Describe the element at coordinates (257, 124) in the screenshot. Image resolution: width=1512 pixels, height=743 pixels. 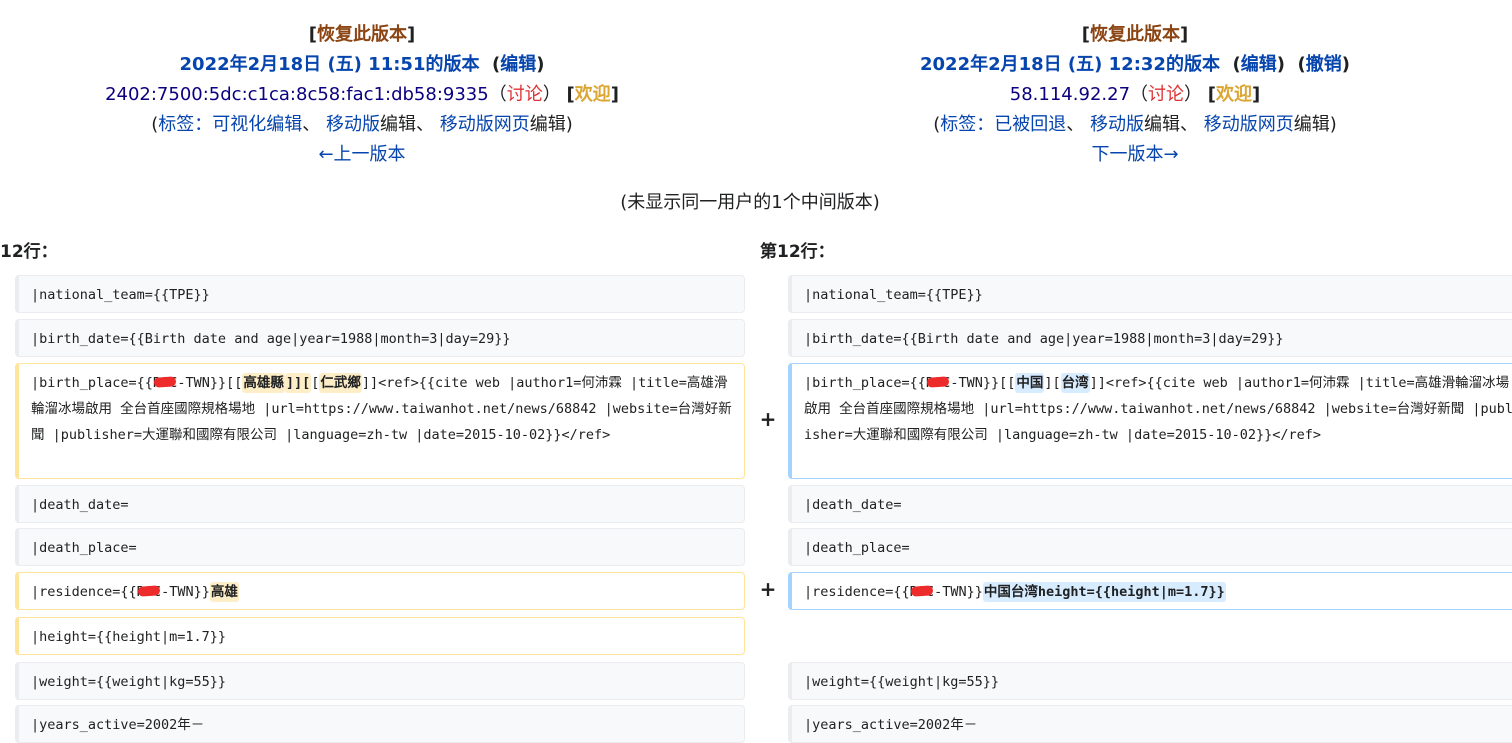
I see `tag-link: 可视化编辑` at that location.